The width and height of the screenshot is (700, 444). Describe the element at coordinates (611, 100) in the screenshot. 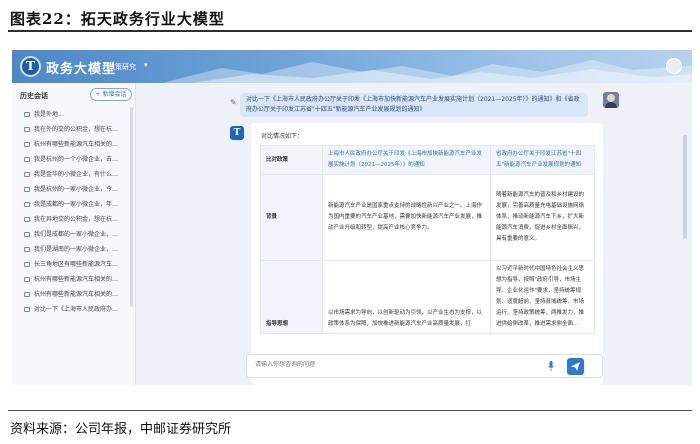

I see `user-avatar` at that location.